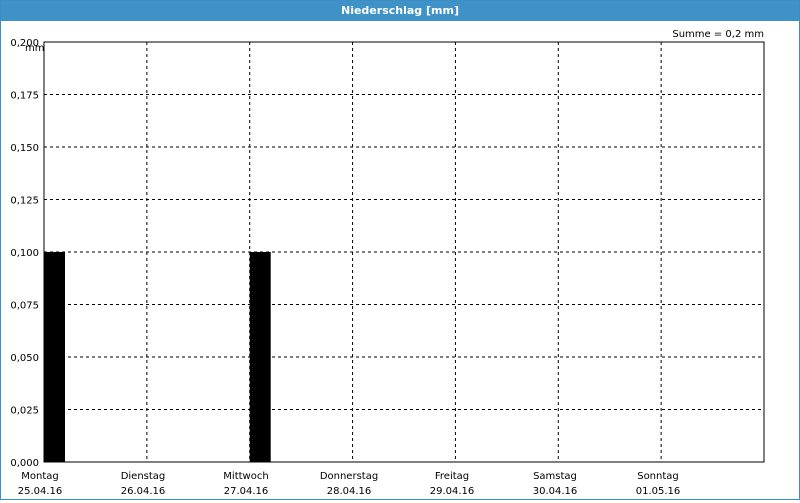 The height and width of the screenshot is (503, 800). What do you see at coordinates (349, 476) in the screenshot?
I see `x-tick-label-day: Donnerstag` at bounding box center [349, 476].